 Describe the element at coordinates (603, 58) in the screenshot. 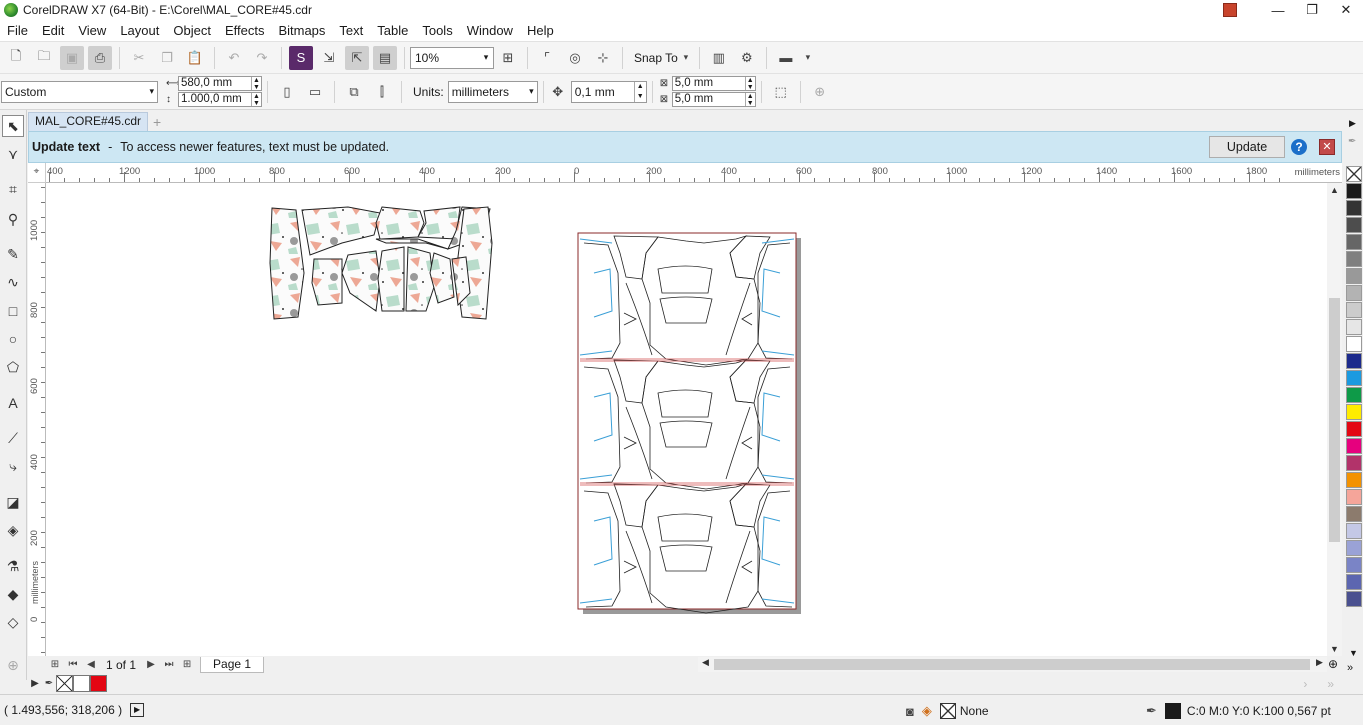

I see `show-grid-icon: ⊹` at that location.